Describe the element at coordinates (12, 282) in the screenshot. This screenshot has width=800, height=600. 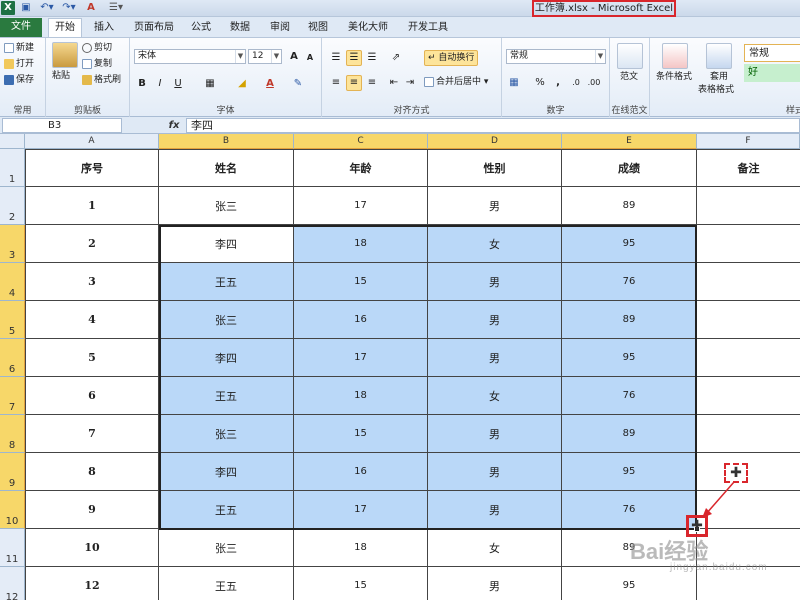
I see `row-header: 4` at that location.